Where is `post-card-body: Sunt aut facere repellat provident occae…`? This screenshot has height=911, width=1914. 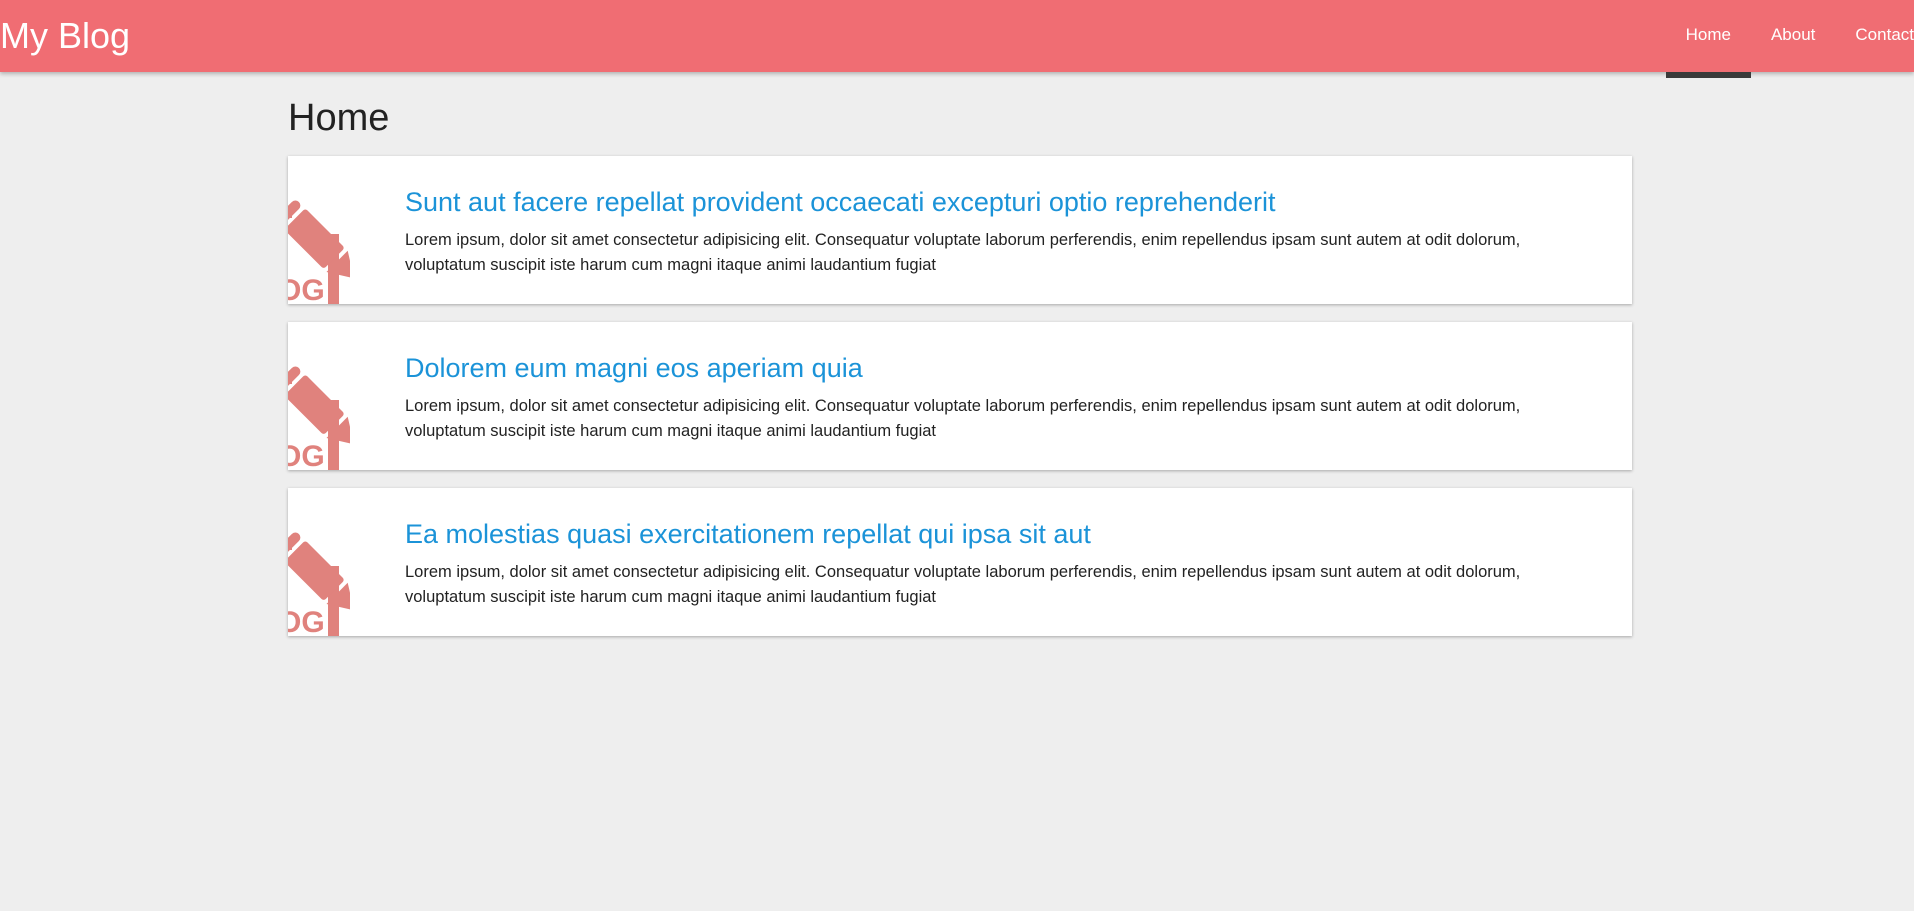 post-card-body: Sunt aut facere repellat provident occae… is located at coordinates (983, 232).